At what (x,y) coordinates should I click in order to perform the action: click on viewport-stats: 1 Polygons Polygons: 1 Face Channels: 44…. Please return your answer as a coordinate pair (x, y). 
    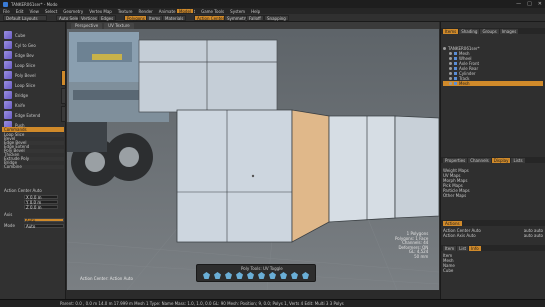
    Looking at the image, I should click on (411, 245).